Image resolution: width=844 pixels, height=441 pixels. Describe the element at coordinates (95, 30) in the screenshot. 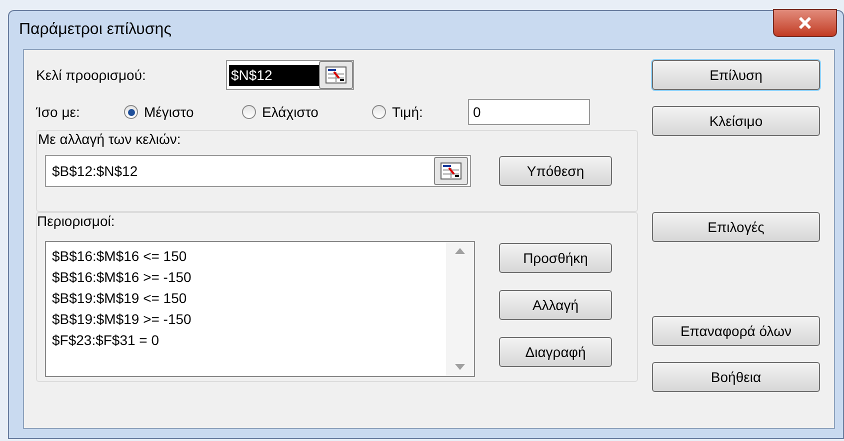

I see `window-title: Παράμετροι επίλυσης` at that location.